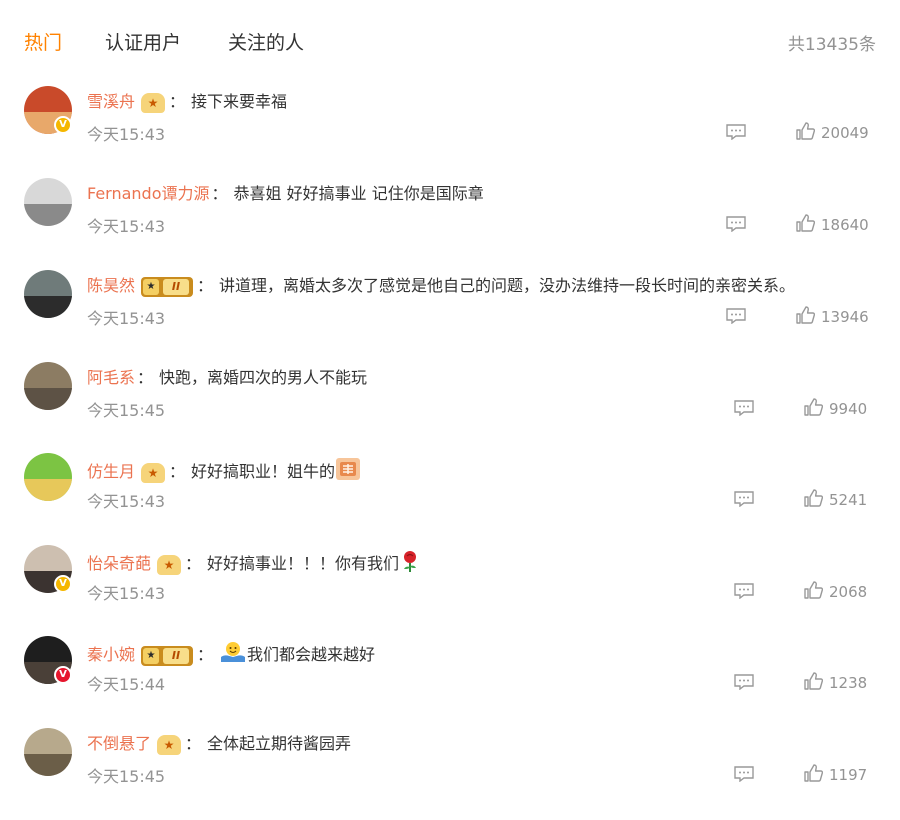  Describe the element at coordinates (263, 377) in the screenshot. I see `comment-text: 快跑，离婚四次的男人不能玩` at that location.